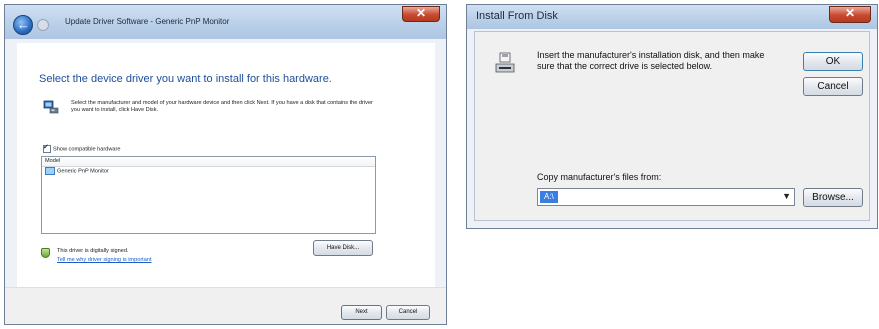  I want to click on ok-button: OK, so click(833, 61).